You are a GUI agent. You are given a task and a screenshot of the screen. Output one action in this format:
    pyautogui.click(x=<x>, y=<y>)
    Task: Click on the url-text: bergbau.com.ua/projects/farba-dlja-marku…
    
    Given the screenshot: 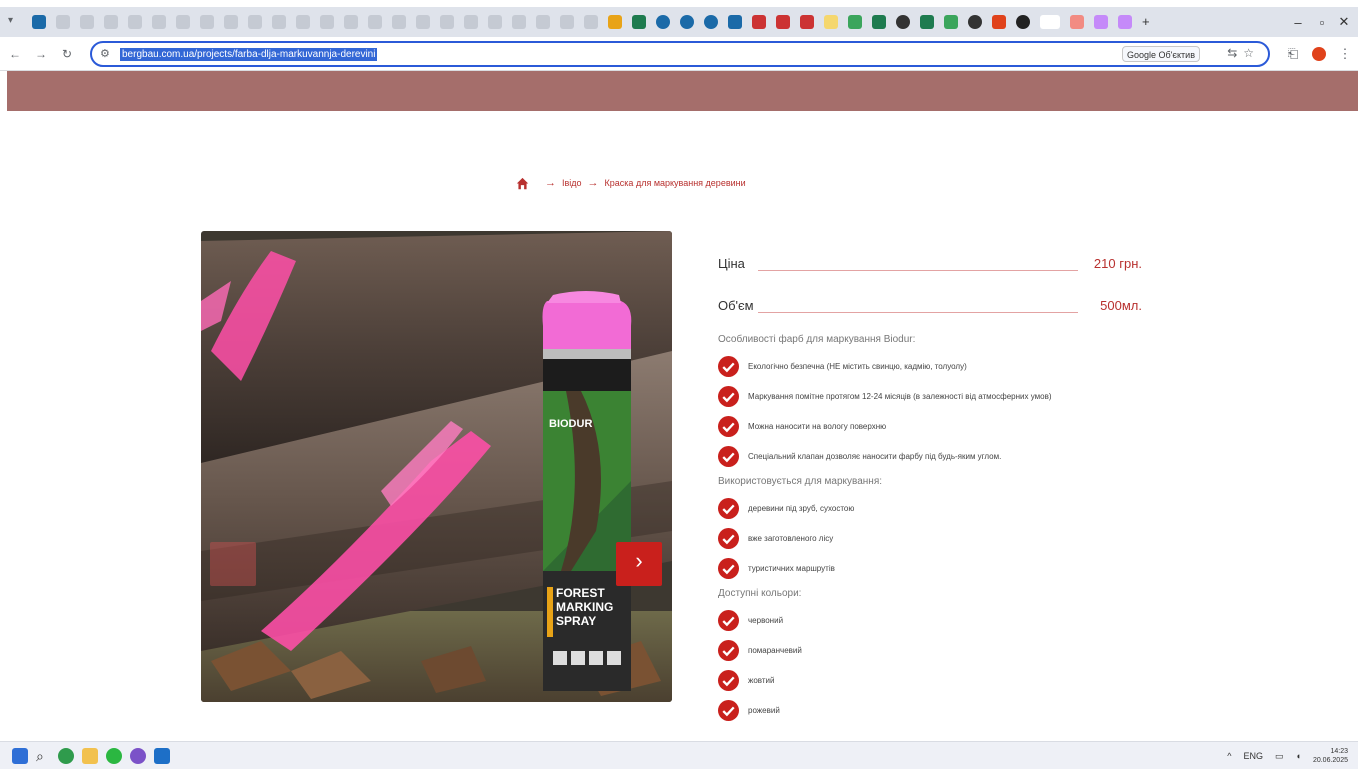 What is the action you would take?
    pyautogui.click(x=249, y=54)
    